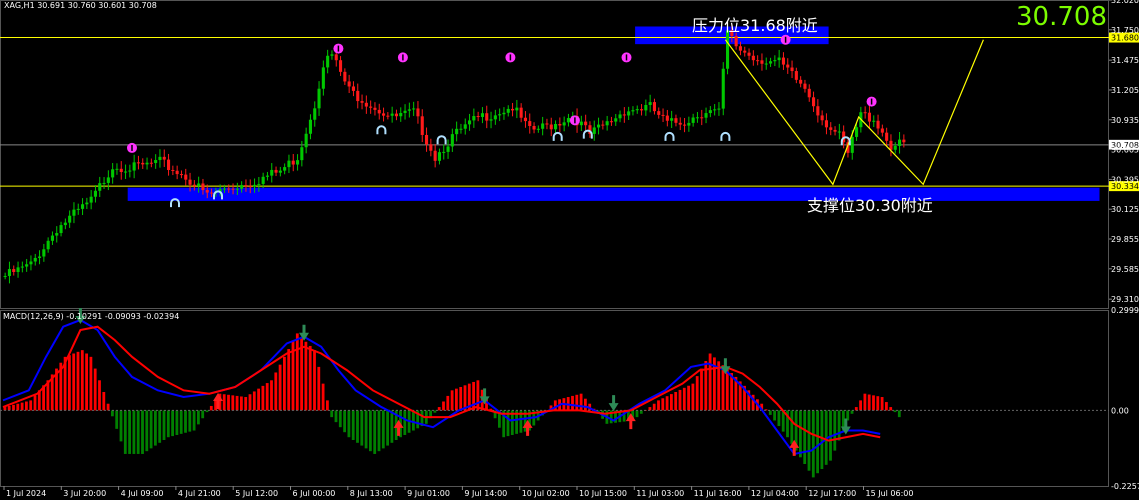 The height and width of the screenshot is (500, 1139). I want to click on time-tick-label: 10 Jul 15:00, so click(603, 493).